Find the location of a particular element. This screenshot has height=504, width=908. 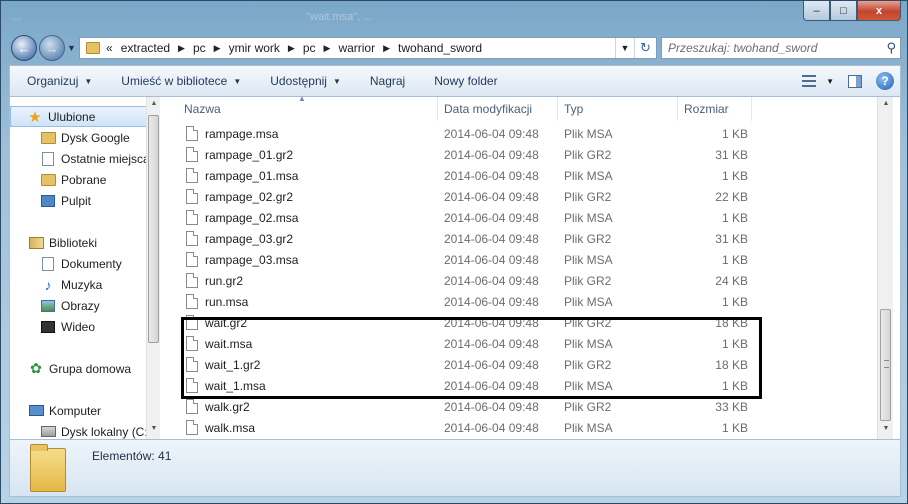

file-row: run.msa 2014-06-04 09:48 Plik MSA 1 KB is located at coordinates (528, 301).